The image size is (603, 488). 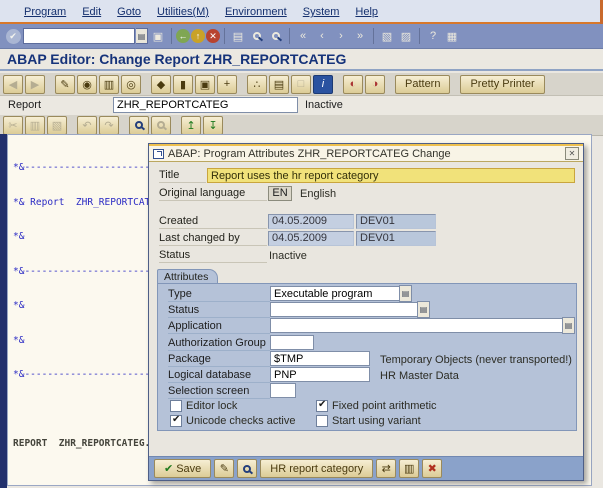 What do you see at coordinates (256, 12) in the screenshot?
I see `menu-environment: Environment` at bounding box center [256, 12].